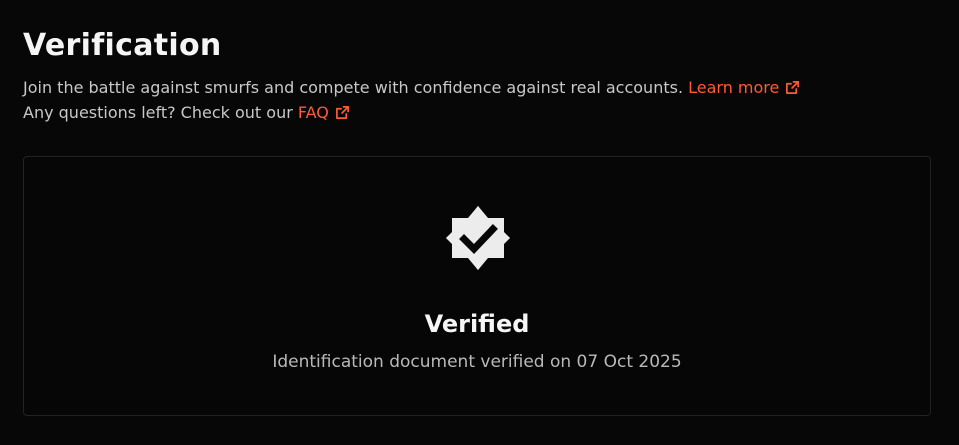 This screenshot has width=959, height=445. I want to click on learn-more-link: Learn more, so click(744, 87).